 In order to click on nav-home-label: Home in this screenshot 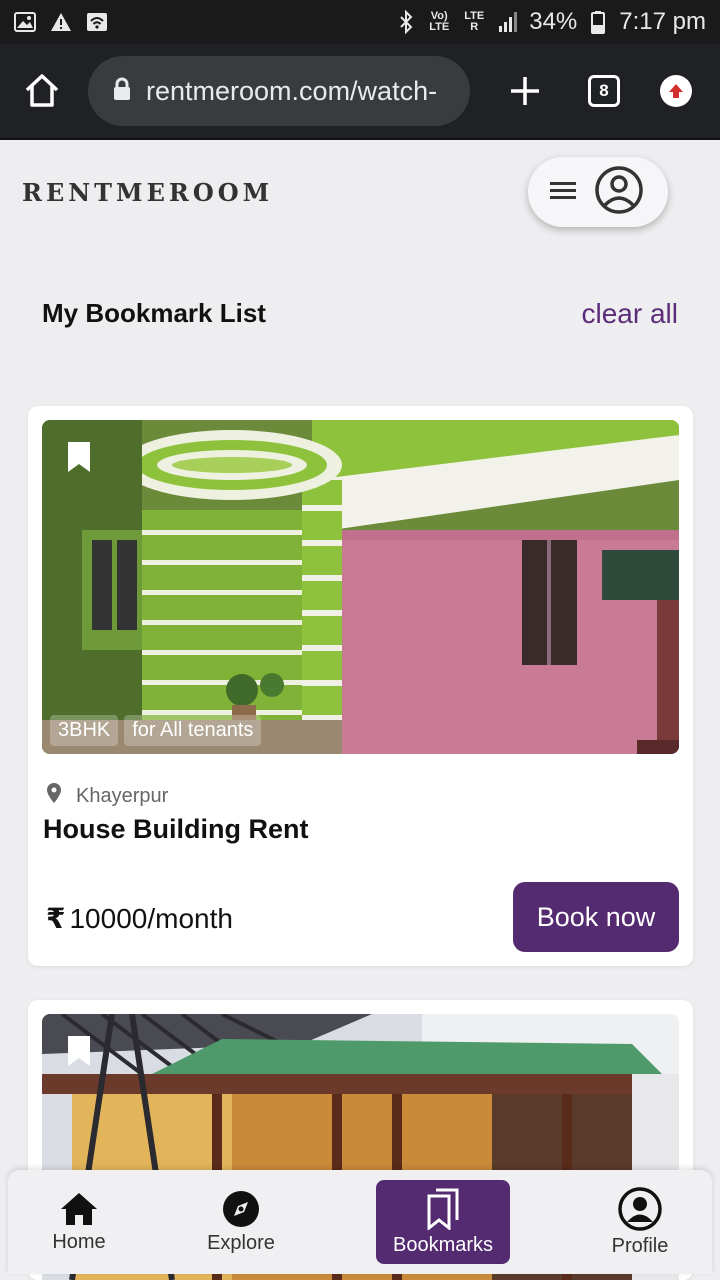, I will do `click(79, 1241)`.